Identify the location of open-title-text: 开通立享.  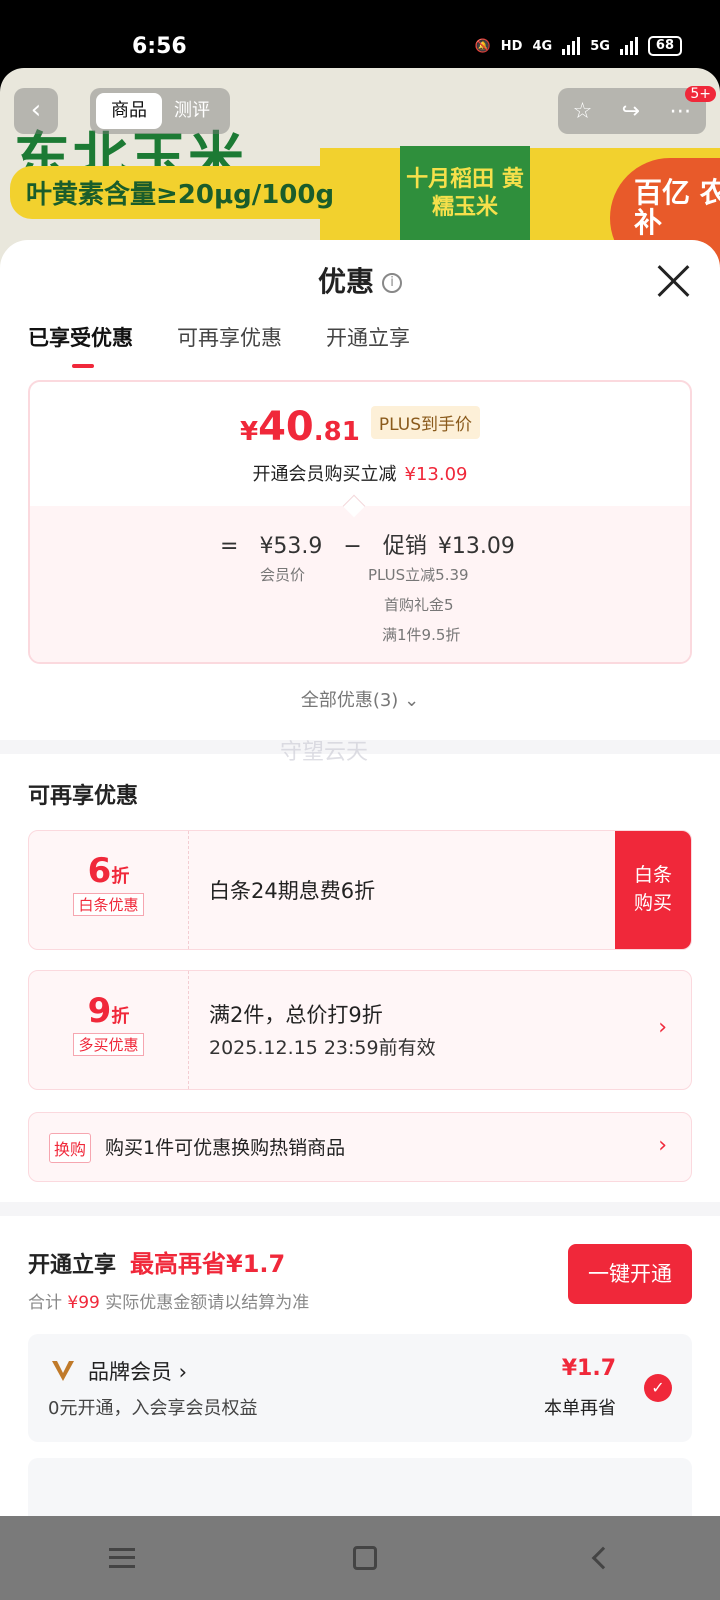
(72, 1265).